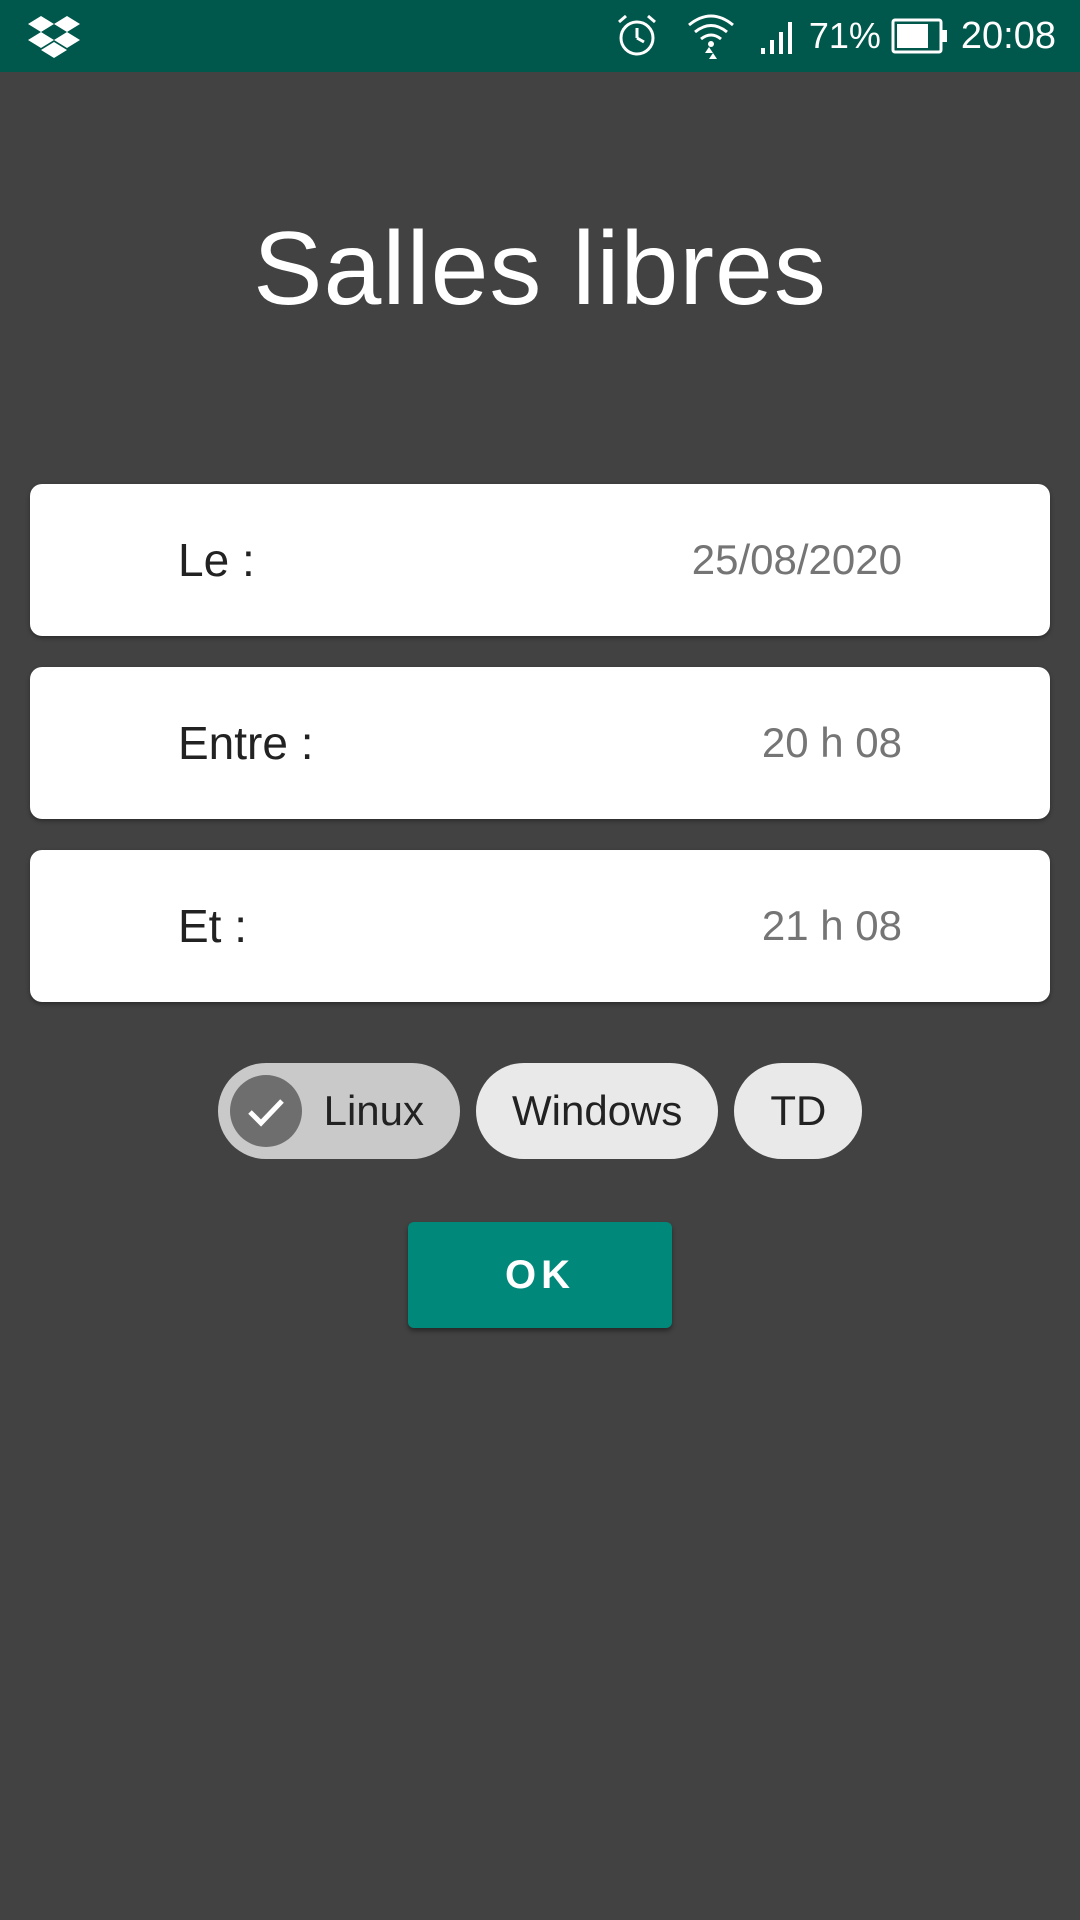 The image size is (1080, 1920). What do you see at coordinates (540, 743) in the screenshot?
I see `start-time-field: Entre : 20 h 08` at bounding box center [540, 743].